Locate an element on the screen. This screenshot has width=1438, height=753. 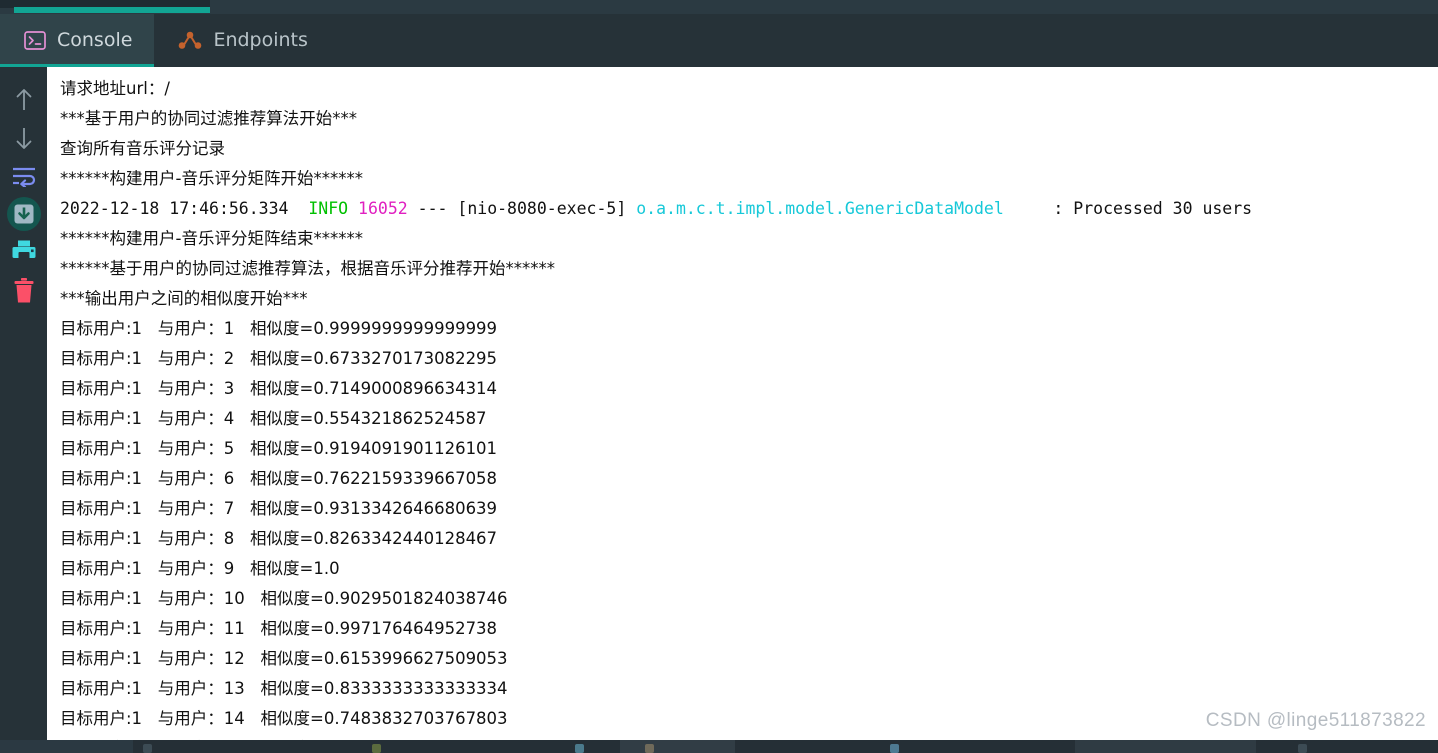
log-line: 目标用户:1 与用户：14 相似度=0.7483832703767803 is located at coordinates (749, 719).